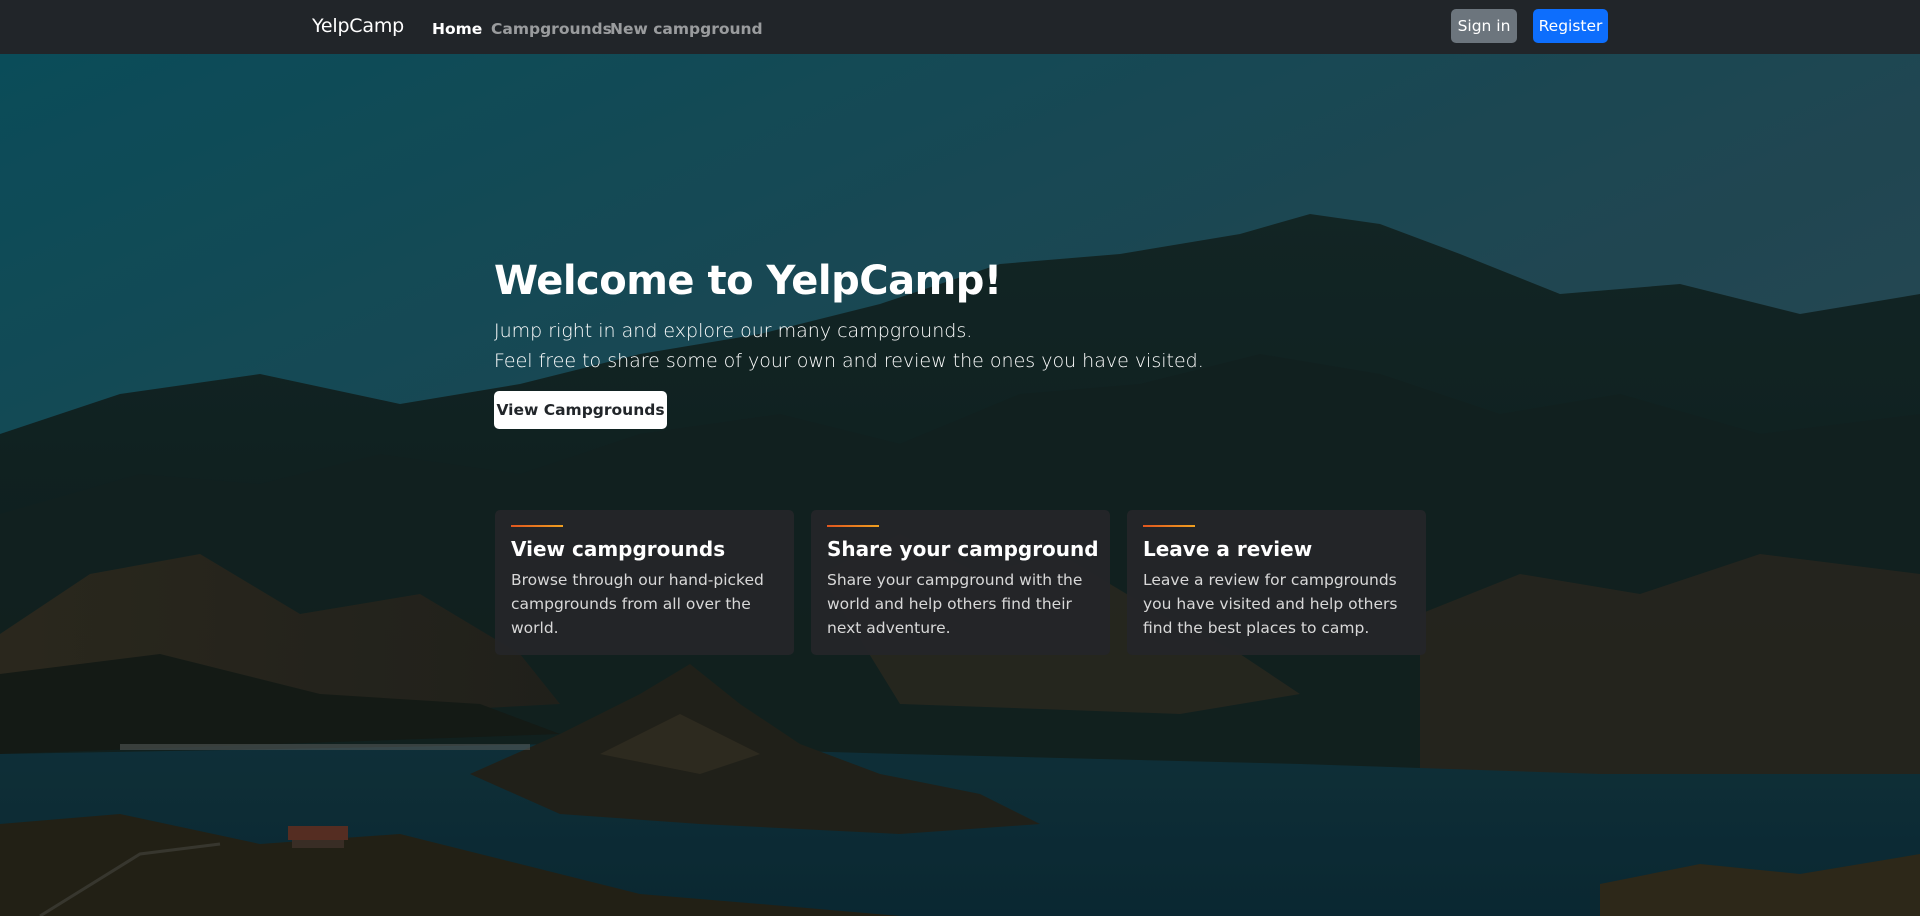 This screenshot has height=916, width=1920. I want to click on card-title: Leave a review, so click(1228, 549).